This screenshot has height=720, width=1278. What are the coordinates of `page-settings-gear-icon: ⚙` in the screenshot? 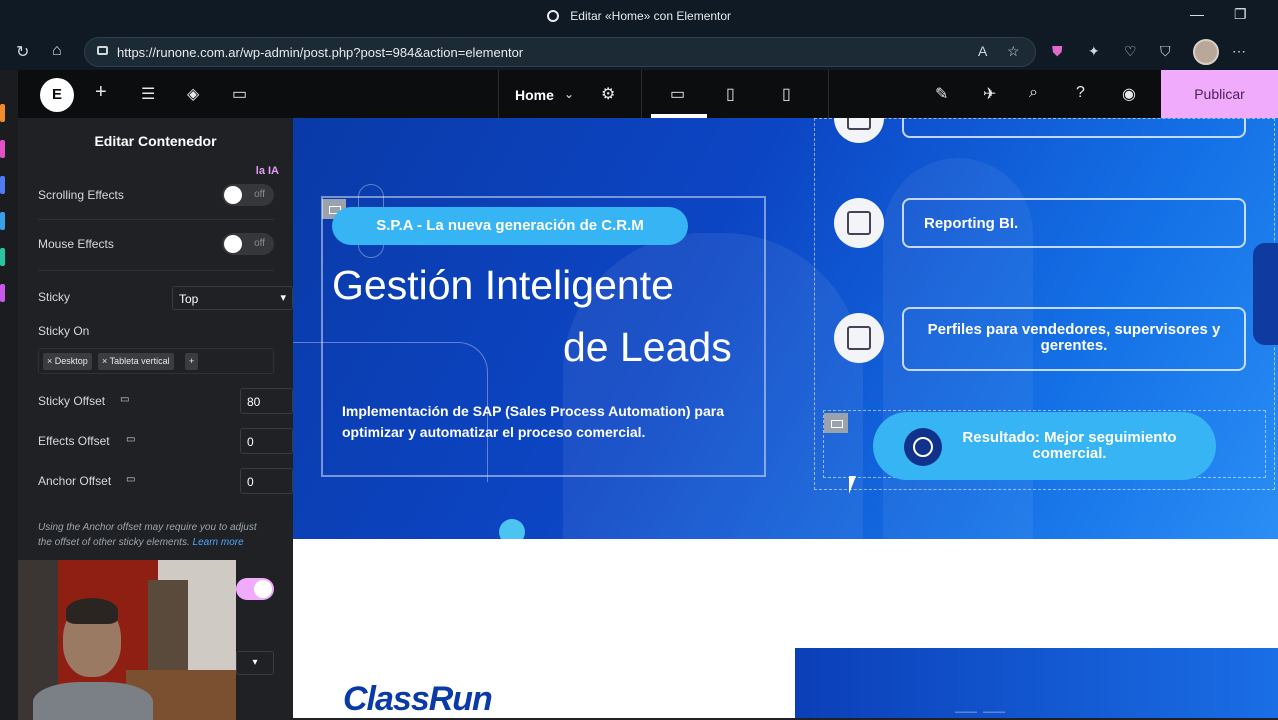 It's located at (608, 94).